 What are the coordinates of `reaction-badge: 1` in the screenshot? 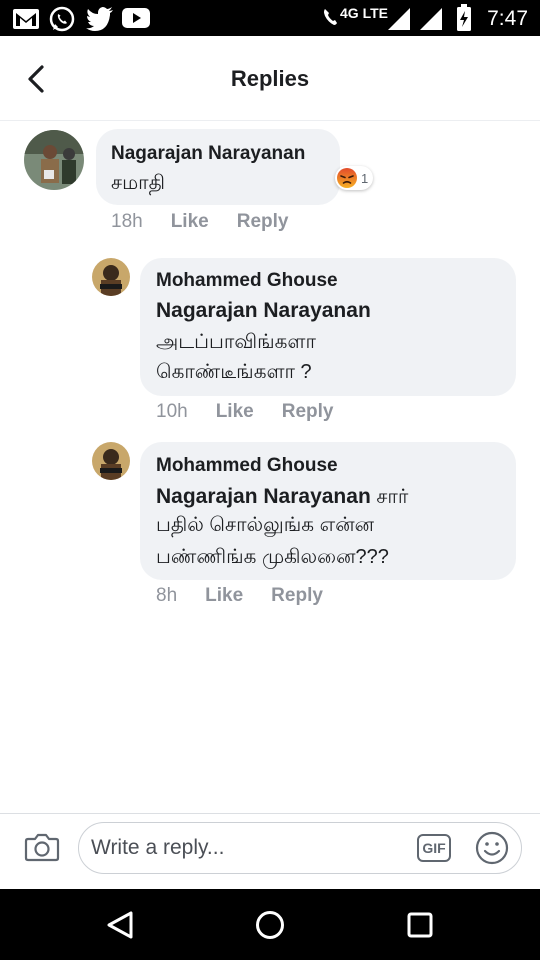 It's located at (354, 178).